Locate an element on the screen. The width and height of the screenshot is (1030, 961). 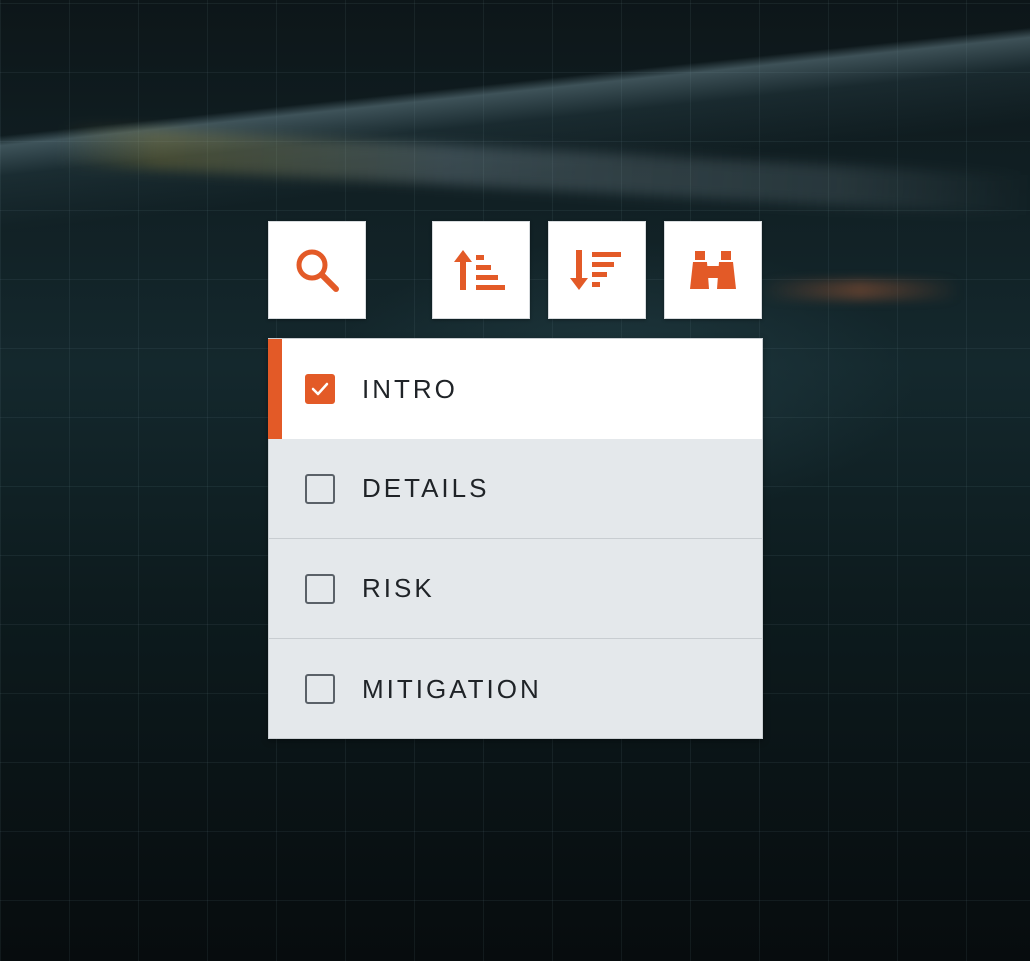
binoculars-icon is located at coordinates (713, 270).